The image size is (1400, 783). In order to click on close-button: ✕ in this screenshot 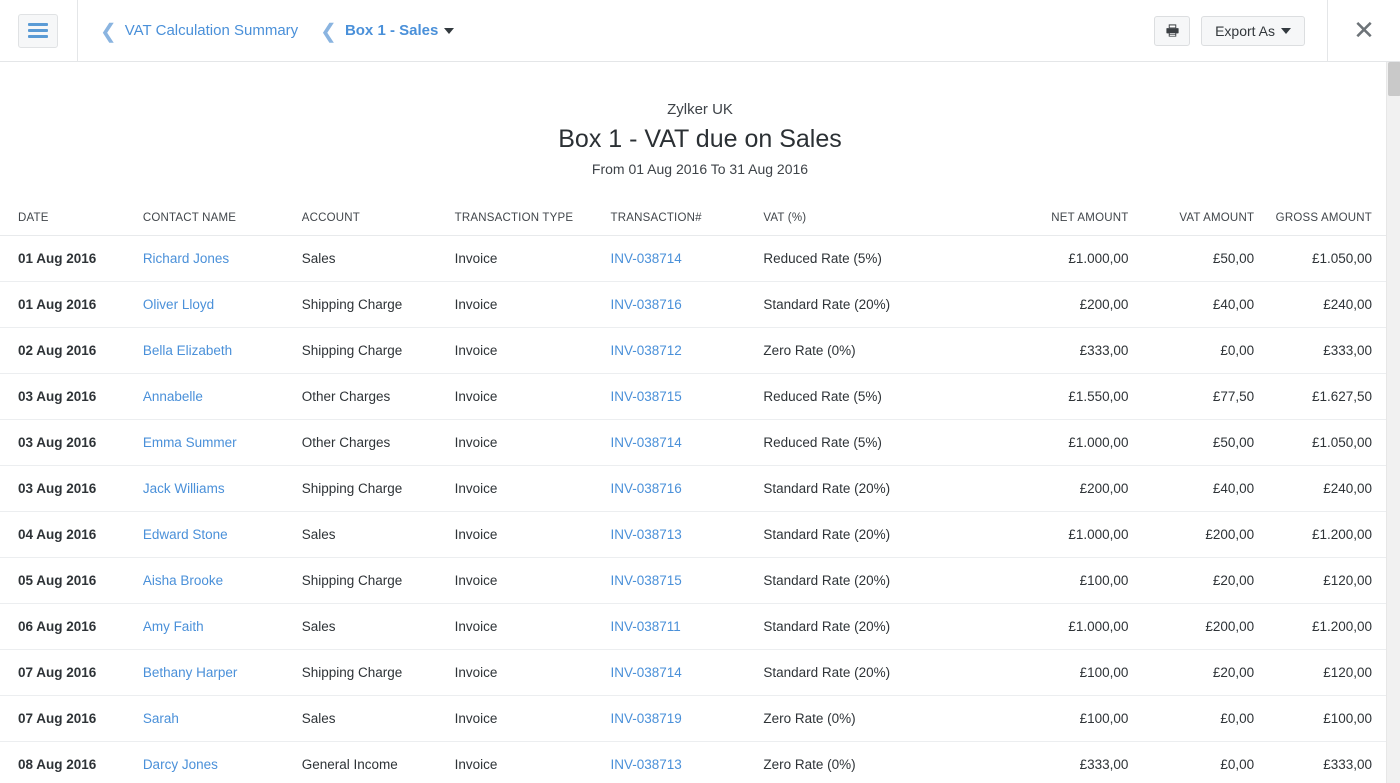, I will do `click(1363, 31)`.